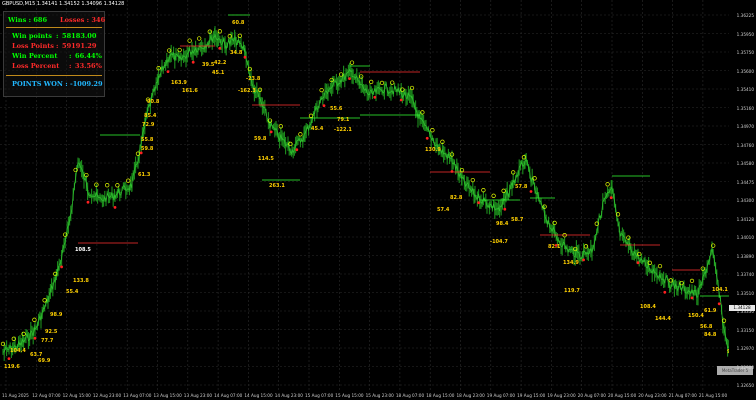 Image resolution: width=756 pixels, height=400 pixels. I want to click on time-tick: 15 Aug 07:00, so click(319, 395).